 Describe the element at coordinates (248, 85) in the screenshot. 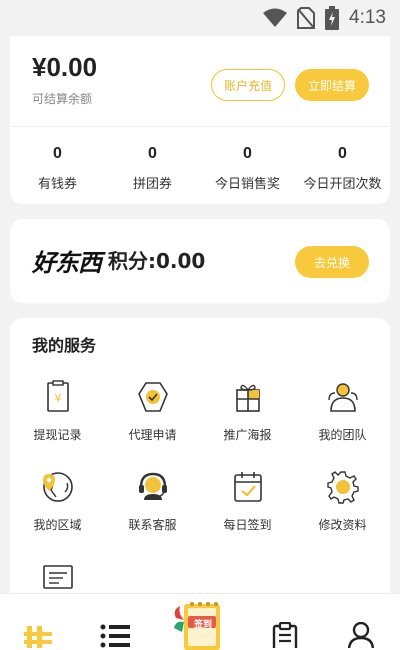

I see `recharge-button: 账户充值` at that location.